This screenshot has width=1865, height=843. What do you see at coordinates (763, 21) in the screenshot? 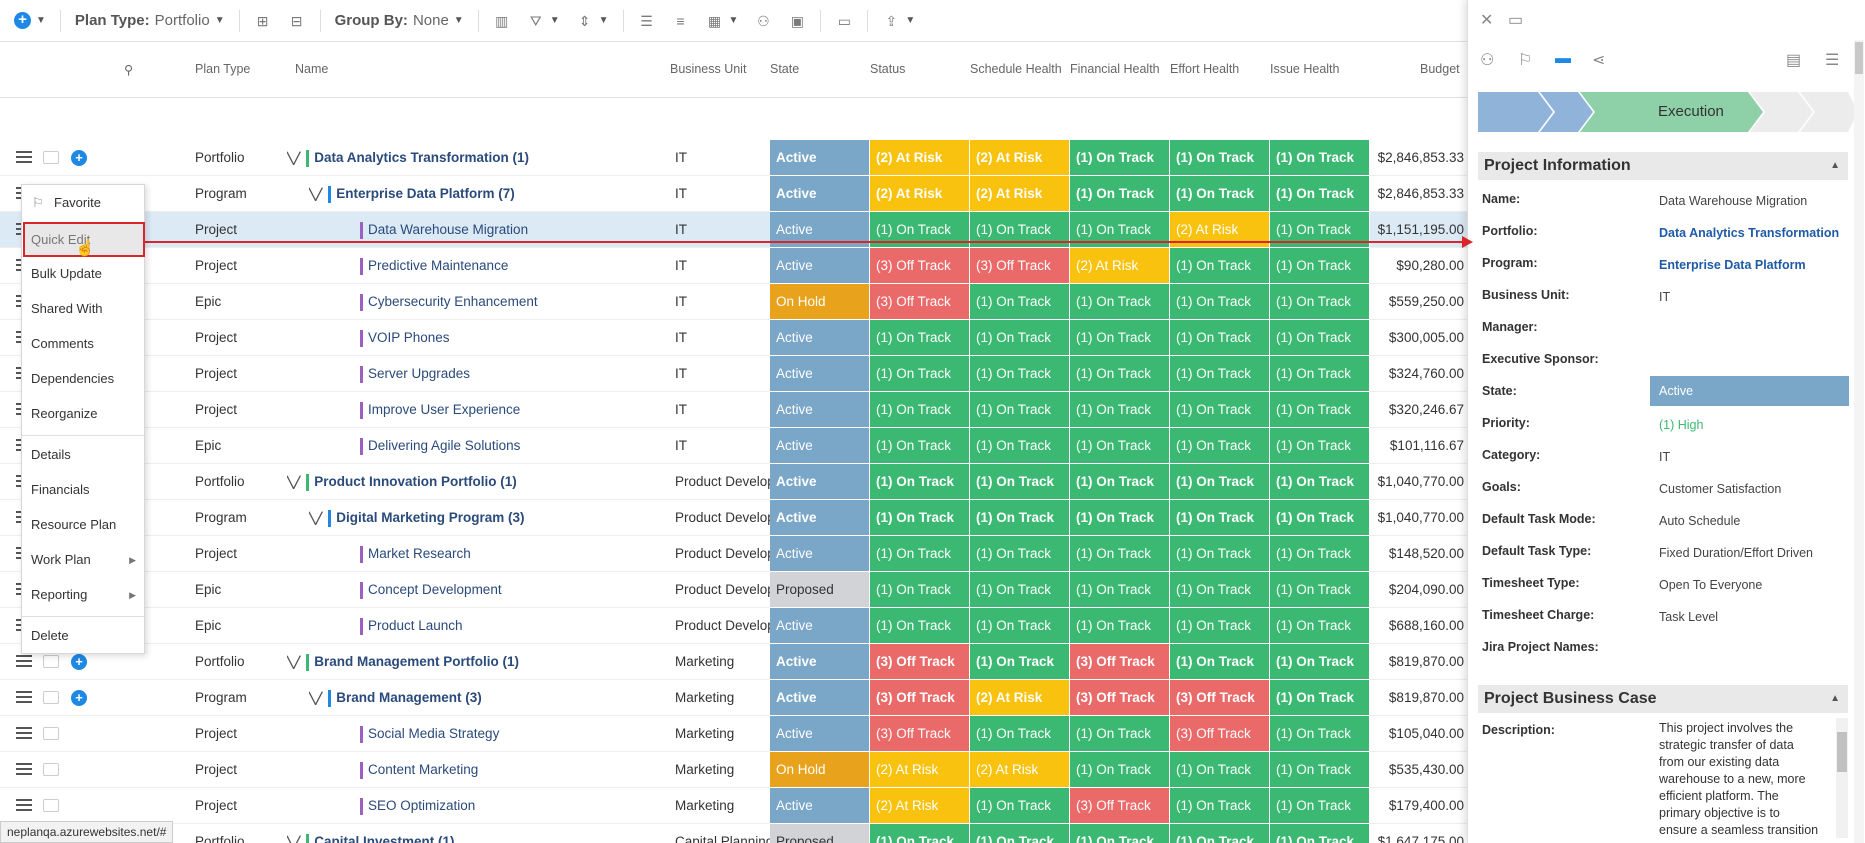
I see `resources-button: ⚇` at bounding box center [763, 21].